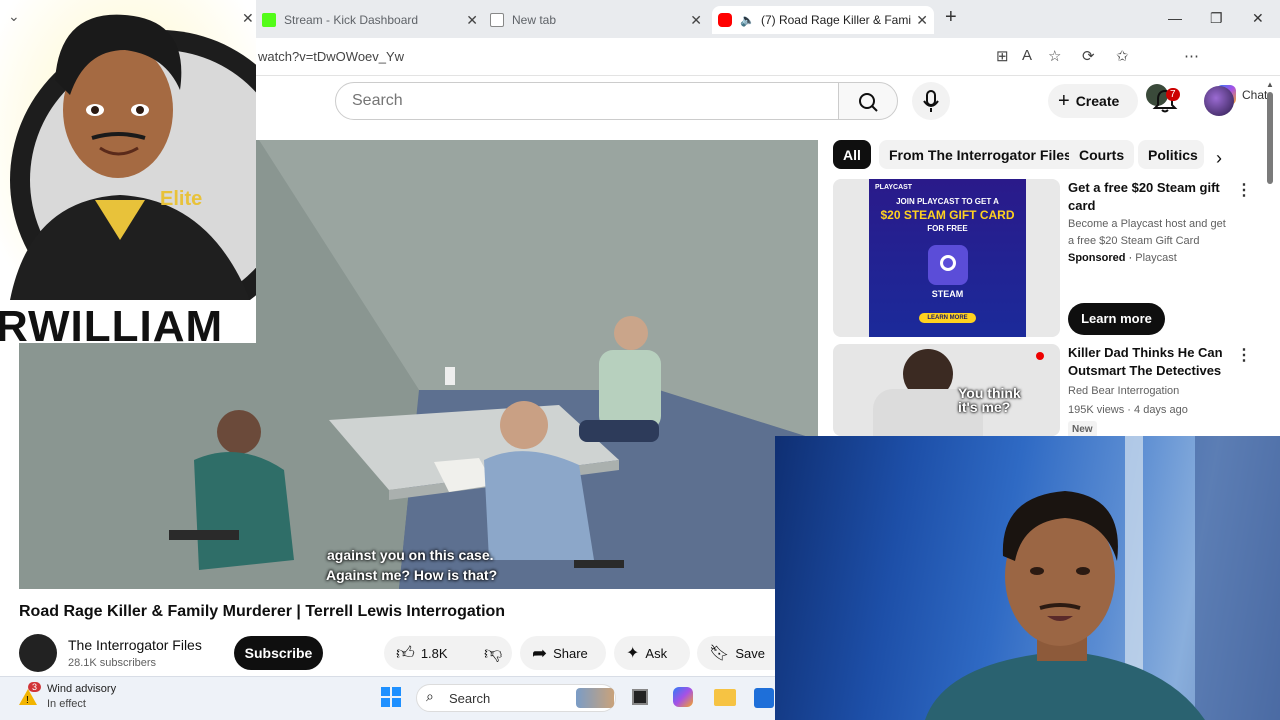 Image resolution: width=1280 pixels, height=720 pixels. What do you see at coordinates (747, 20) in the screenshot?
I see `speaker-icon: 🔈` at bounding box center [747, 20].